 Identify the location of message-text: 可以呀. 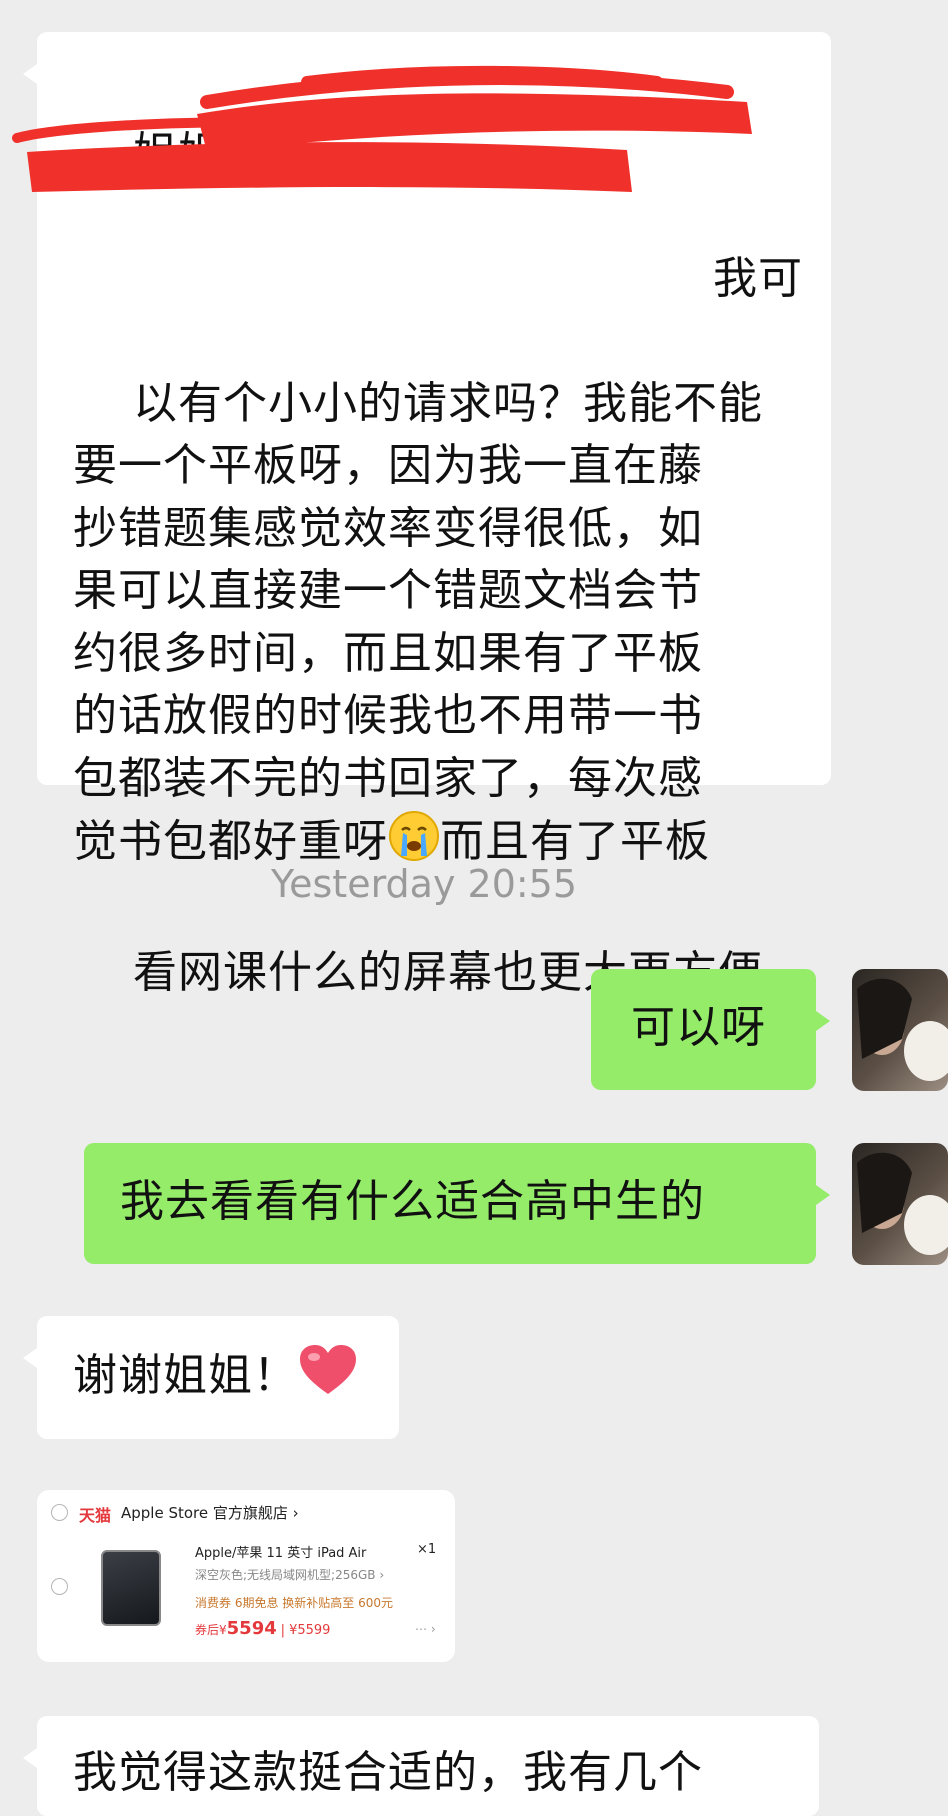
(698, 1027).